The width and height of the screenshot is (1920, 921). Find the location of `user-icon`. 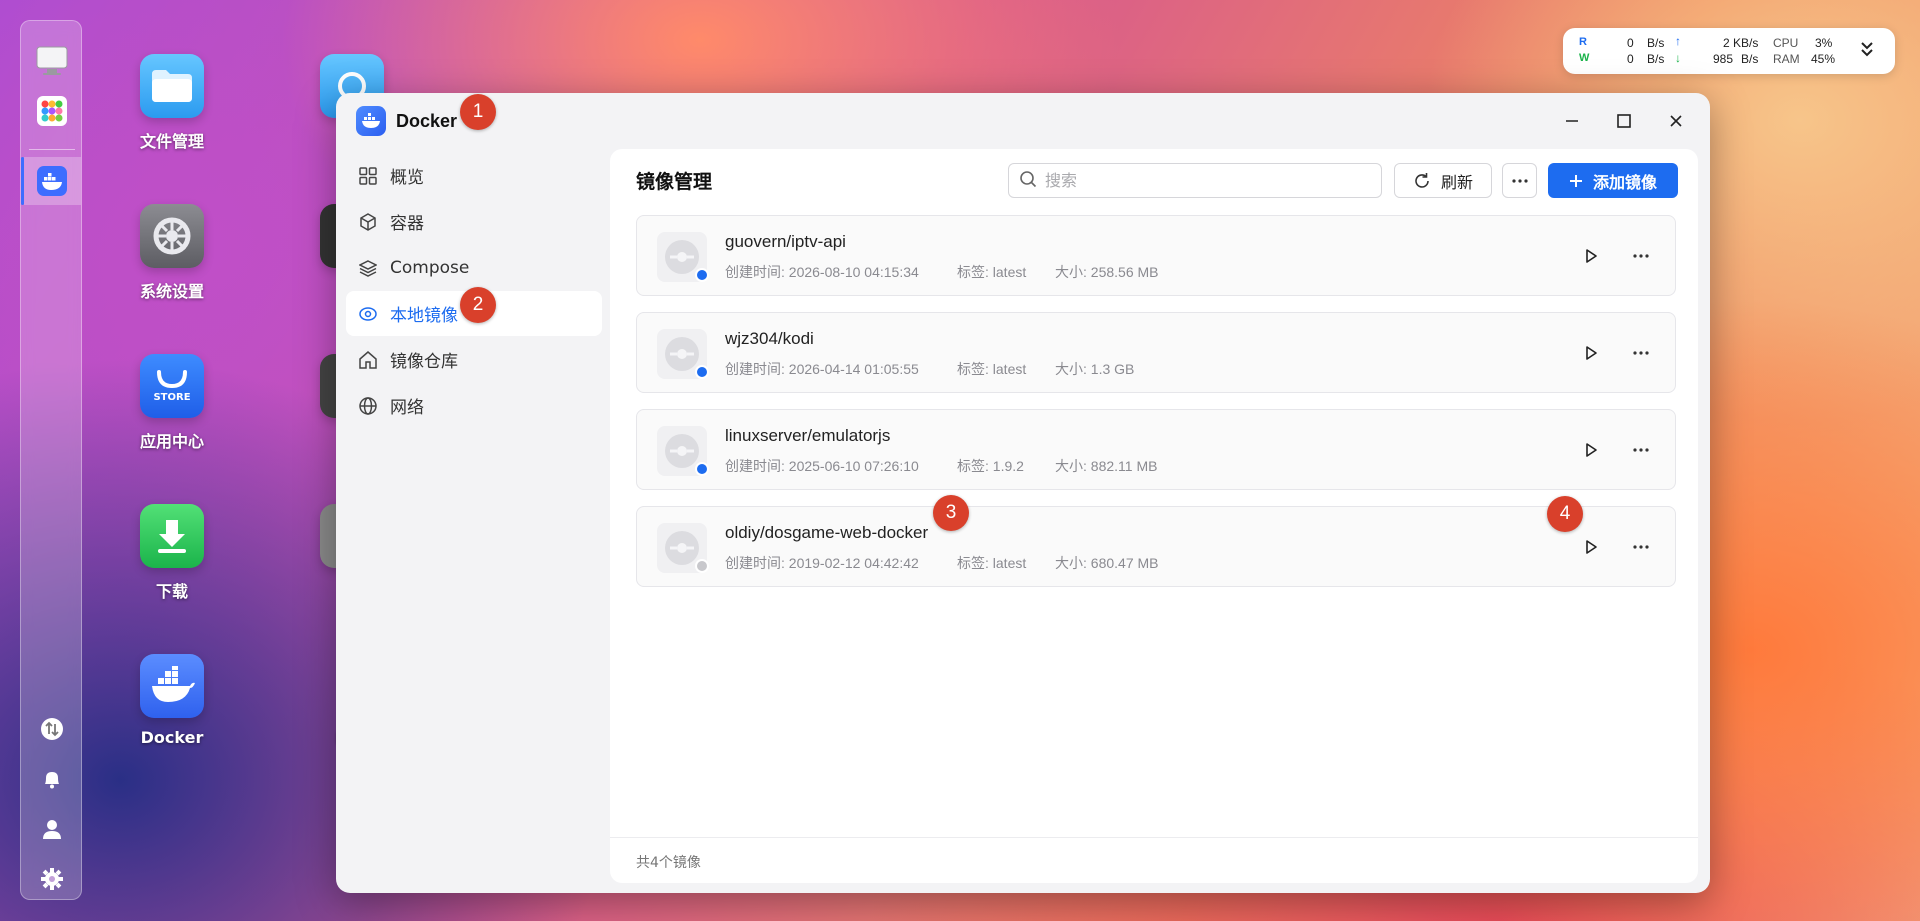

user-icon is located at coordinates (52, 829).